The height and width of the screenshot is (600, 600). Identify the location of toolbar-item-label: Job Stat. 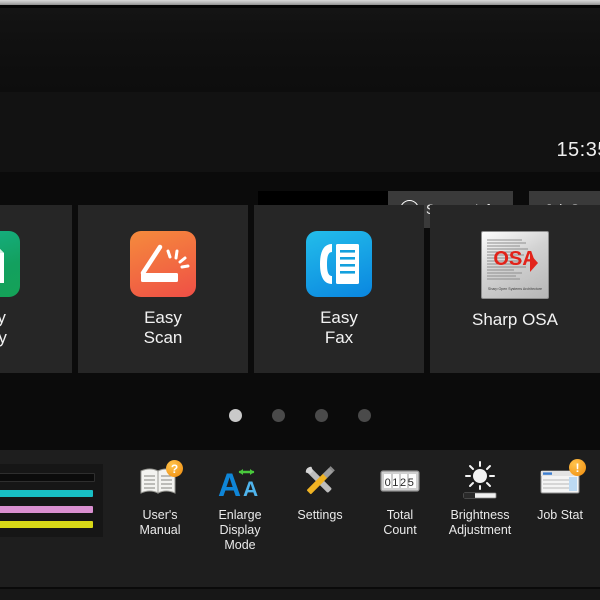
(560, 515).